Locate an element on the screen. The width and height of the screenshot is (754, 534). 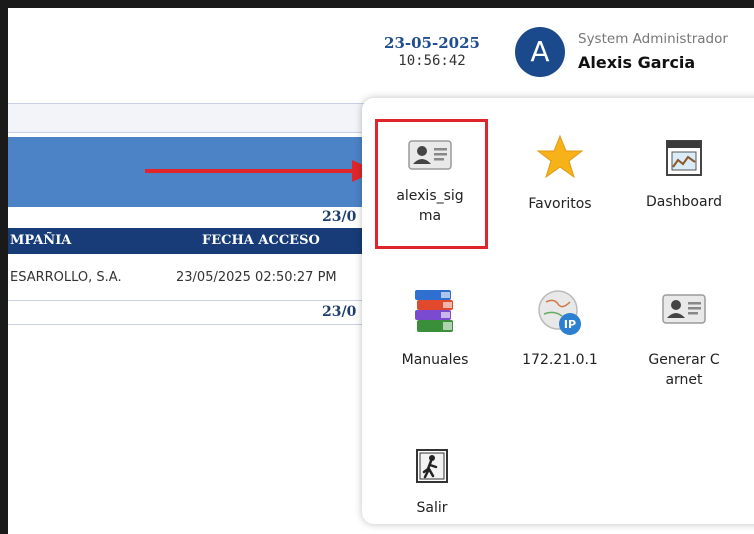
table-date-top: 23/0 is located at coordinates (339, 217).